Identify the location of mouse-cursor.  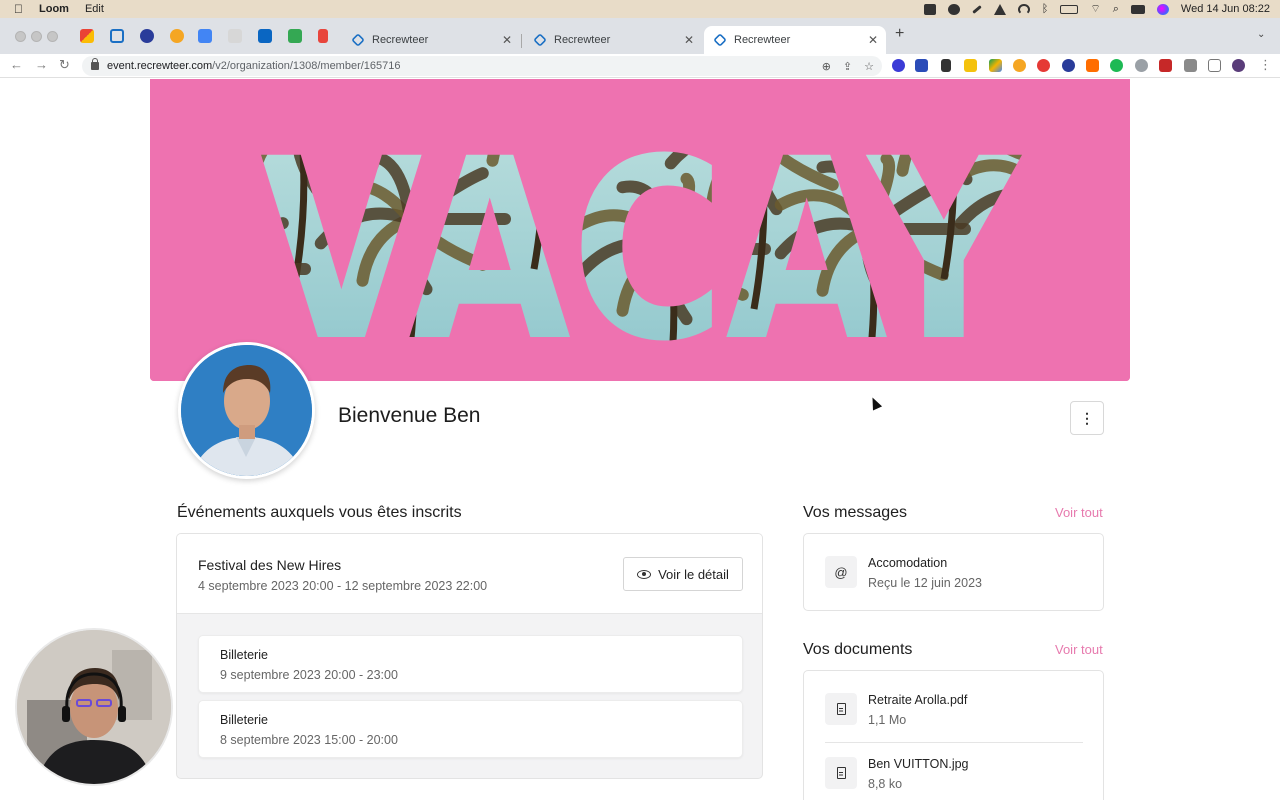
(875, 403).